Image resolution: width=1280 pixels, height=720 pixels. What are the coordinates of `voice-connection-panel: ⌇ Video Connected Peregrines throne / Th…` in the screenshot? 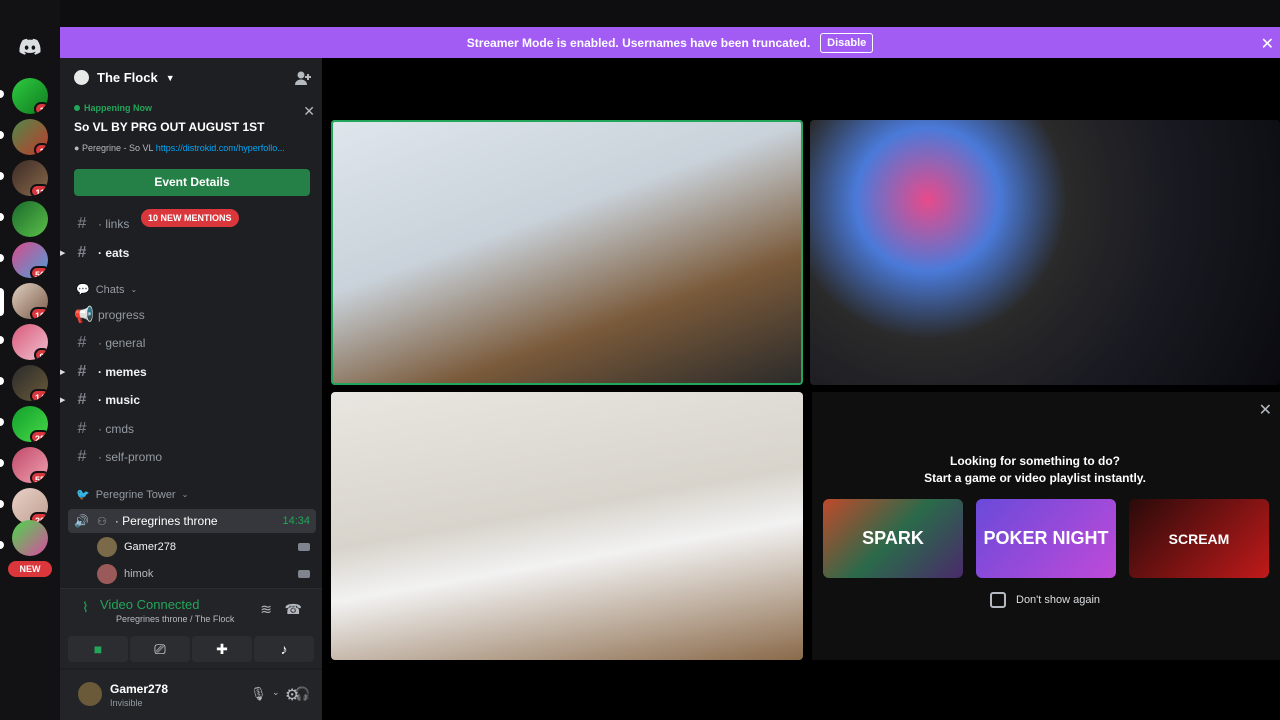 It's located at (191, 628).